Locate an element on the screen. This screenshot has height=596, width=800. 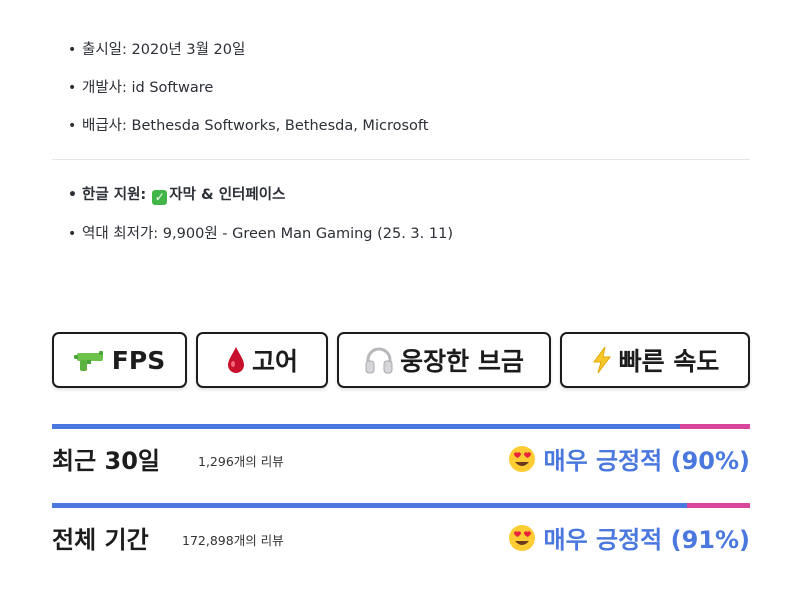
release-date-item: • 출시일: 2020년 3월 20일 is located at coordinates (401, 50).